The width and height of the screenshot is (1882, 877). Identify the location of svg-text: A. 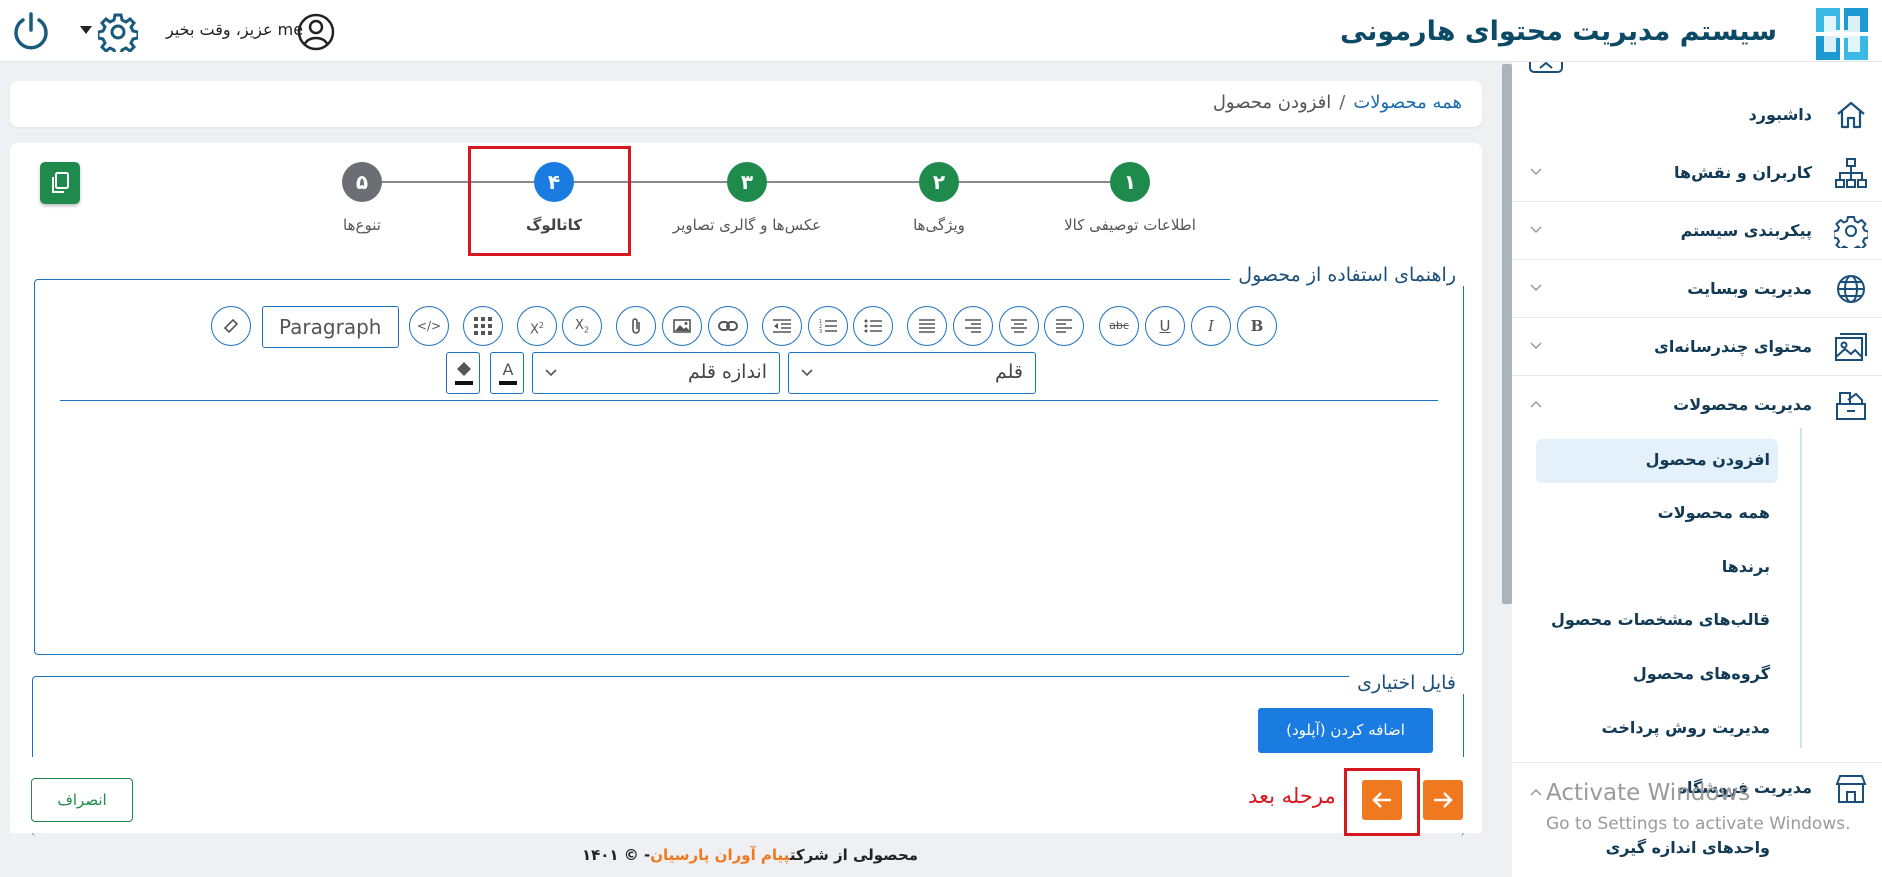
(508, 369).